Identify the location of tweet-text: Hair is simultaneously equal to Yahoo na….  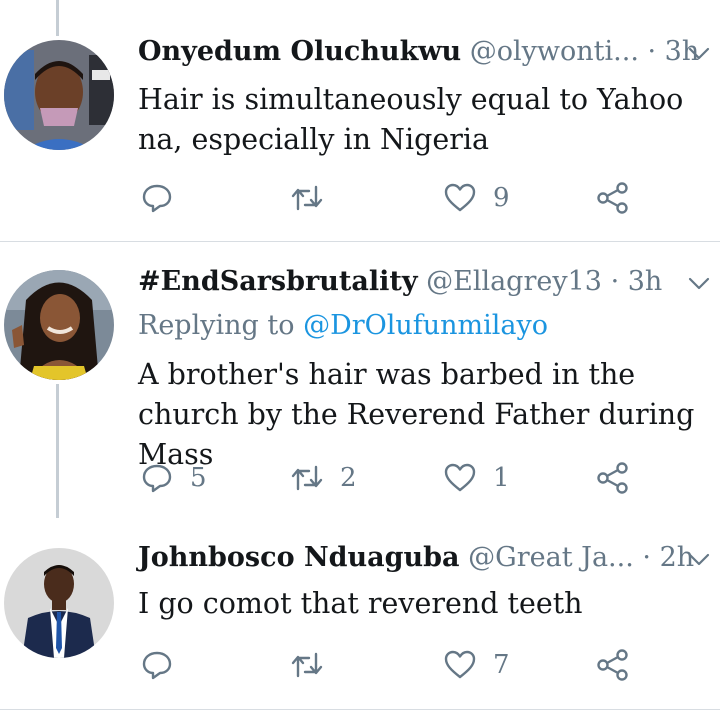
(411, 119).